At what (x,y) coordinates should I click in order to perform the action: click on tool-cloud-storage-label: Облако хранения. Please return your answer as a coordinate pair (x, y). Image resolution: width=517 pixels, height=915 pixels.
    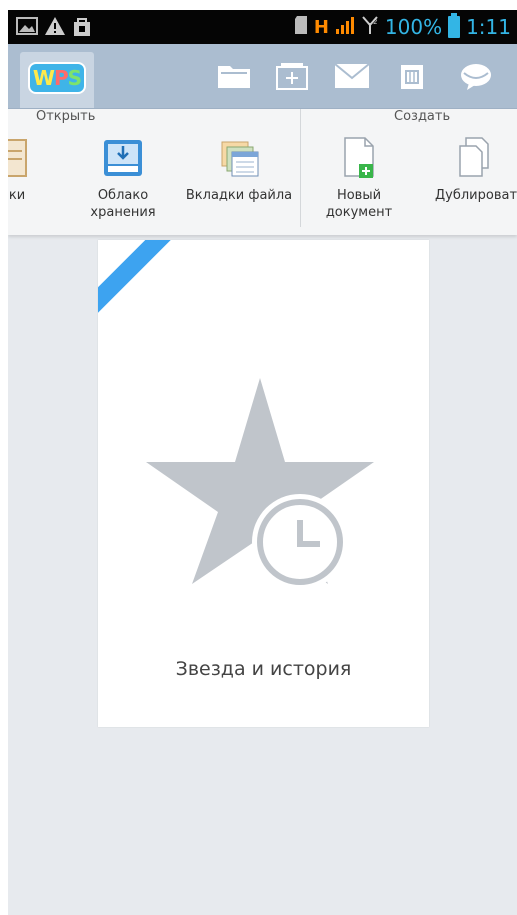
    Looking at the image, I should click on (123, 204).